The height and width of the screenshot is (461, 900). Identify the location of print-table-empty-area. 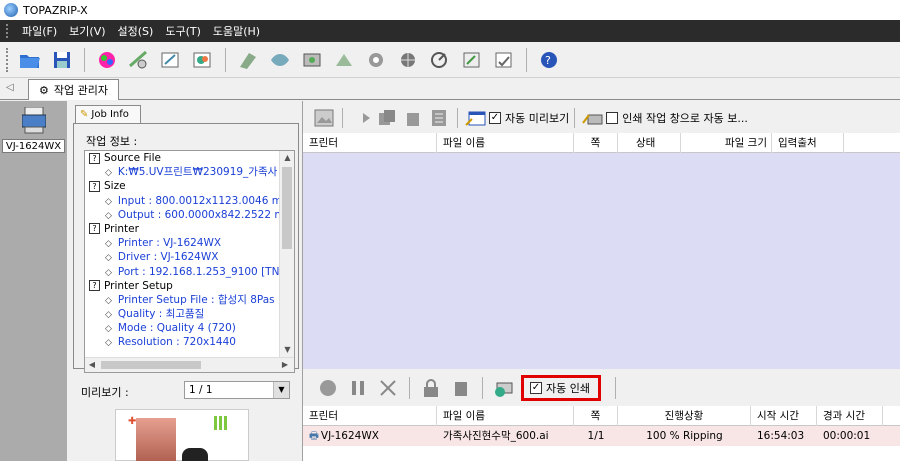
(601, 453).